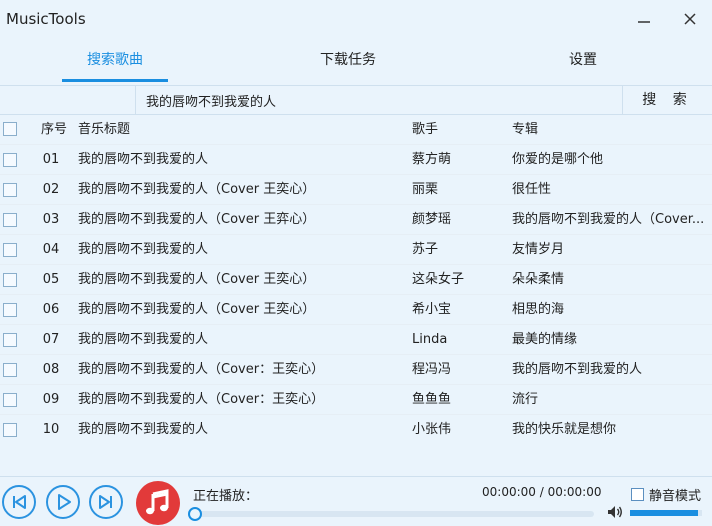  What do you see at coordinates (430, 339) in the screenshot?
I see `cell-artist: Linda` at bounding box center [430, 339].